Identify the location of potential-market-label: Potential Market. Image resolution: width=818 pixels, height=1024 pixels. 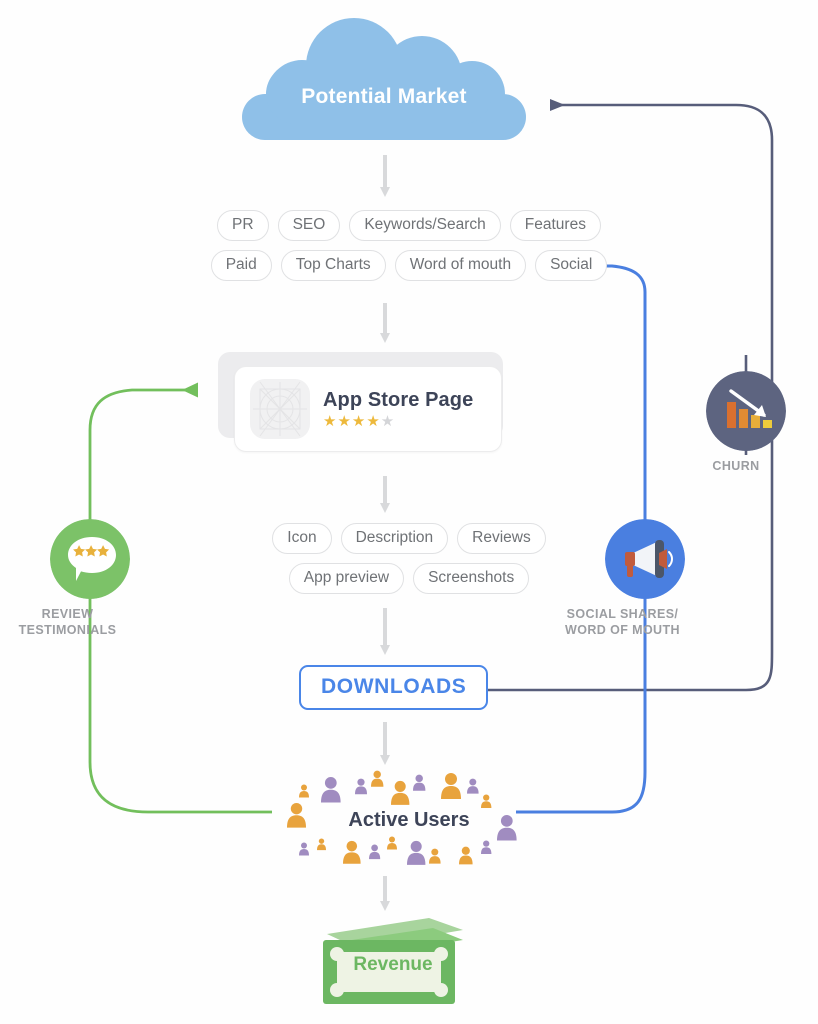
(384, 96).